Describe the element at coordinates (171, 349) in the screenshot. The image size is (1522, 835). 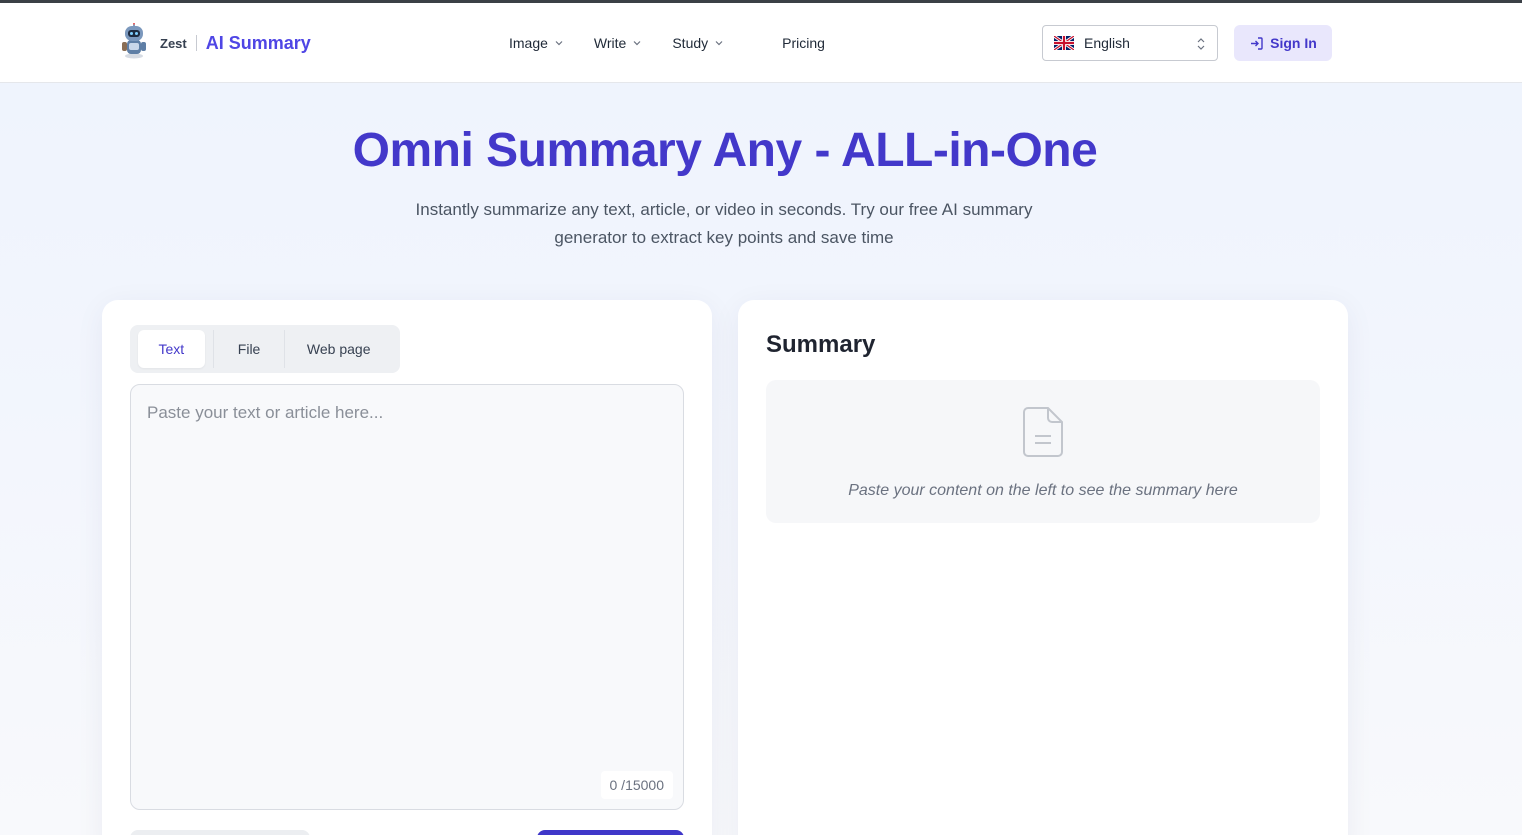
I see `tab-text: Text` at that location.